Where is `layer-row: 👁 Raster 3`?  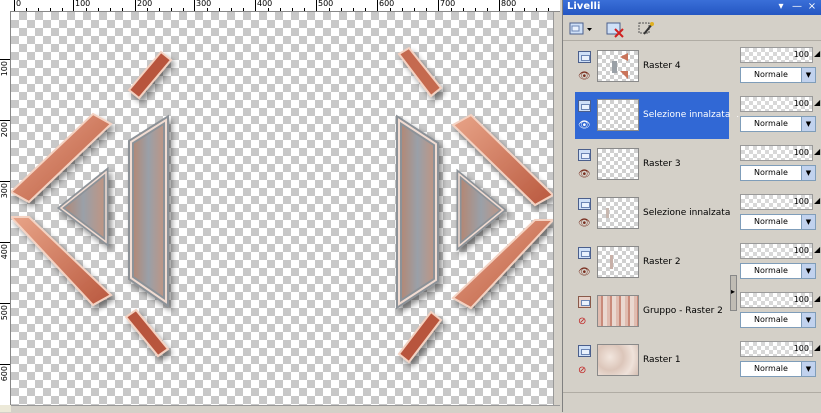
layer-row: 👁 Raster 3 is located at coordinates (652, 164).